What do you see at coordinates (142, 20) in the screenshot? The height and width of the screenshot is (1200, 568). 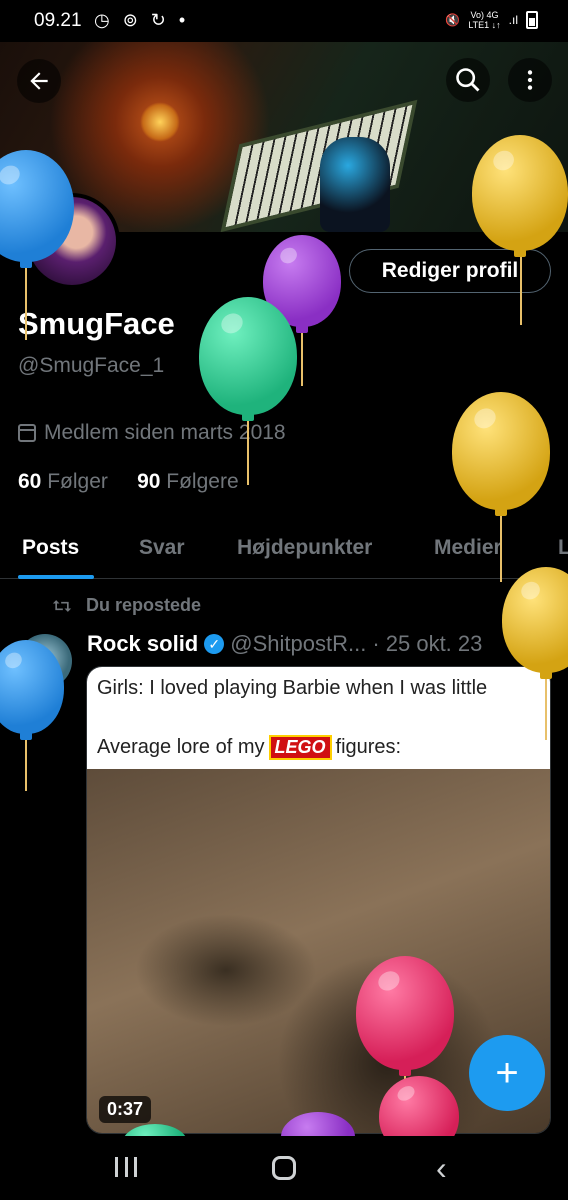 I see `status-notification-icons: ◷ ⊚ ↻ •` at bounding box center [142, 20].